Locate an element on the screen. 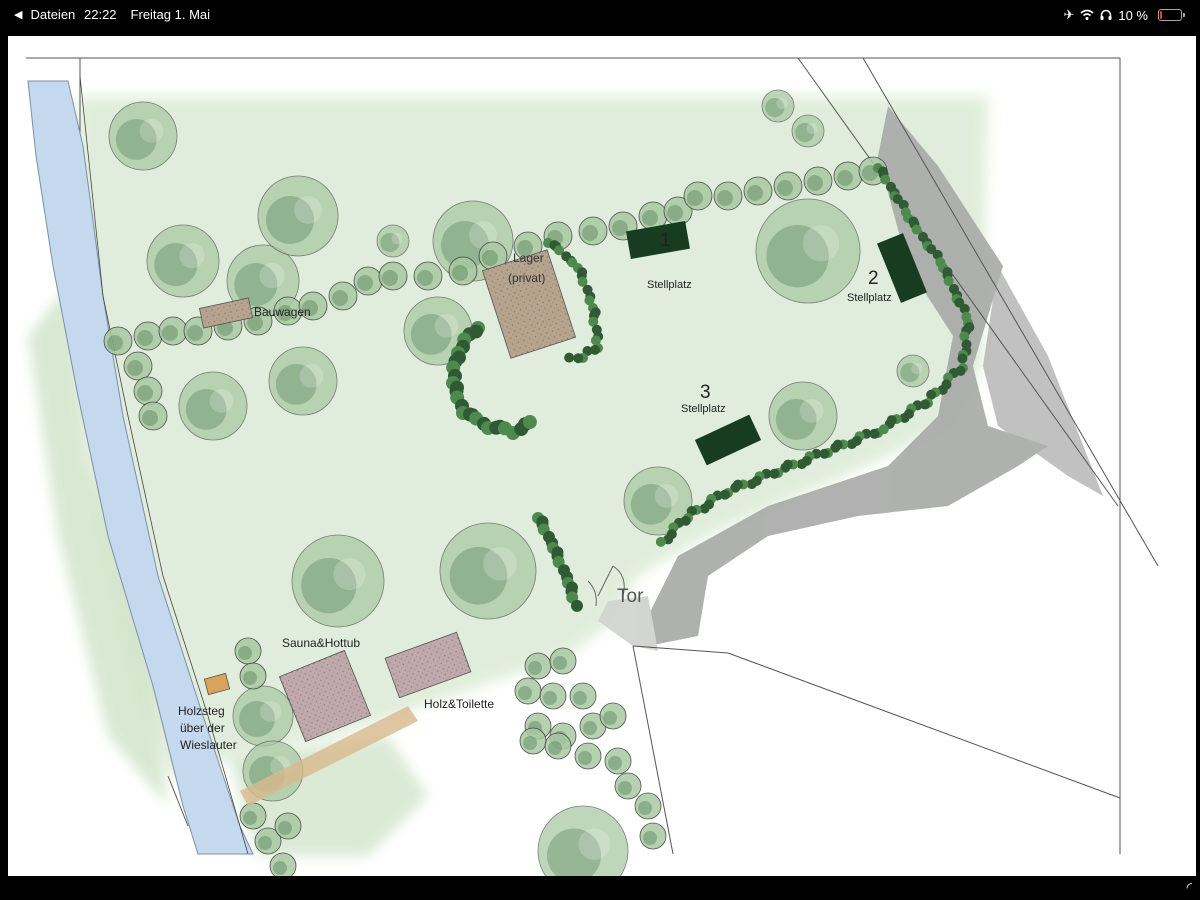 The height and width of the screenshot is (900, 1200). label-stellplatz-3-num: 3 is located at coordinates (705, 392).